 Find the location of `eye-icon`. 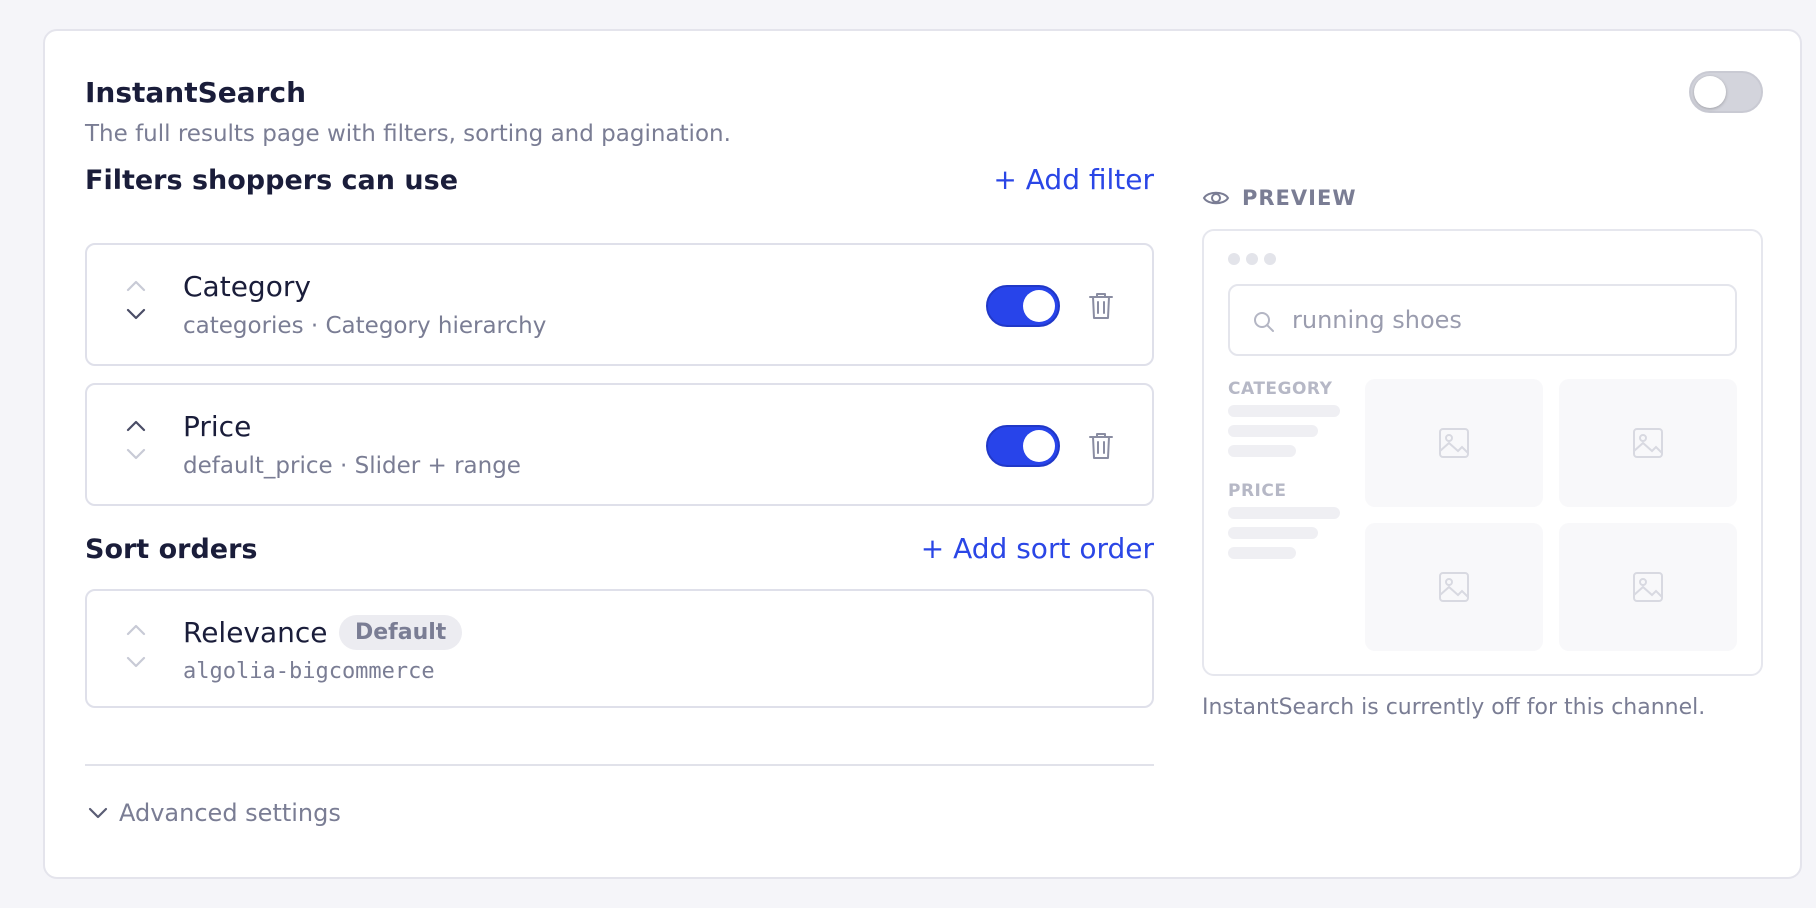

eye-icon is located at coordinates (1216, 198).